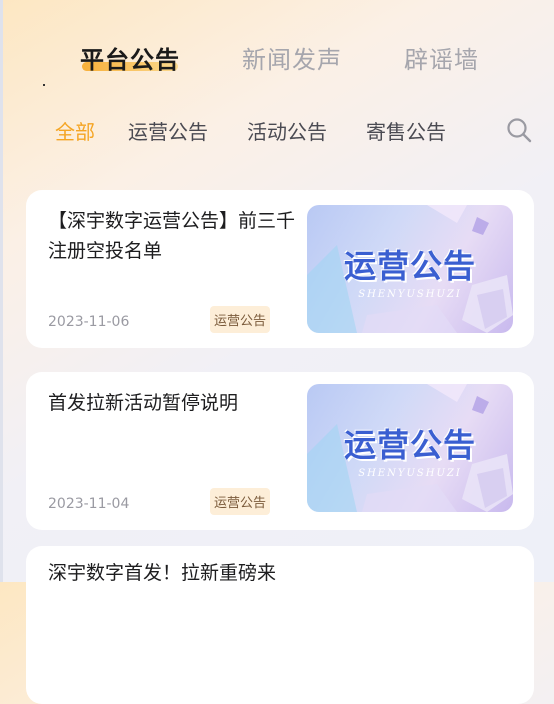  I want to click on card-date: 2023-11-04, so click(89, 504).